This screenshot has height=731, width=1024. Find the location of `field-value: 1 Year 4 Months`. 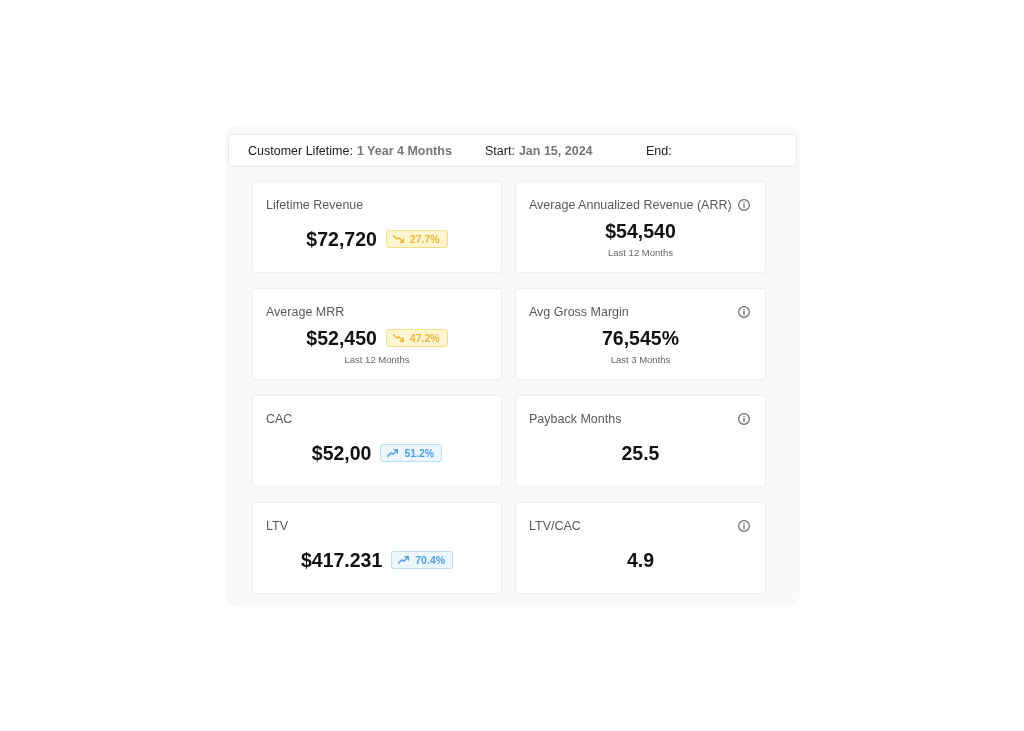

field-value: 1 Year 4 Months is located at coordinates (404, 150).